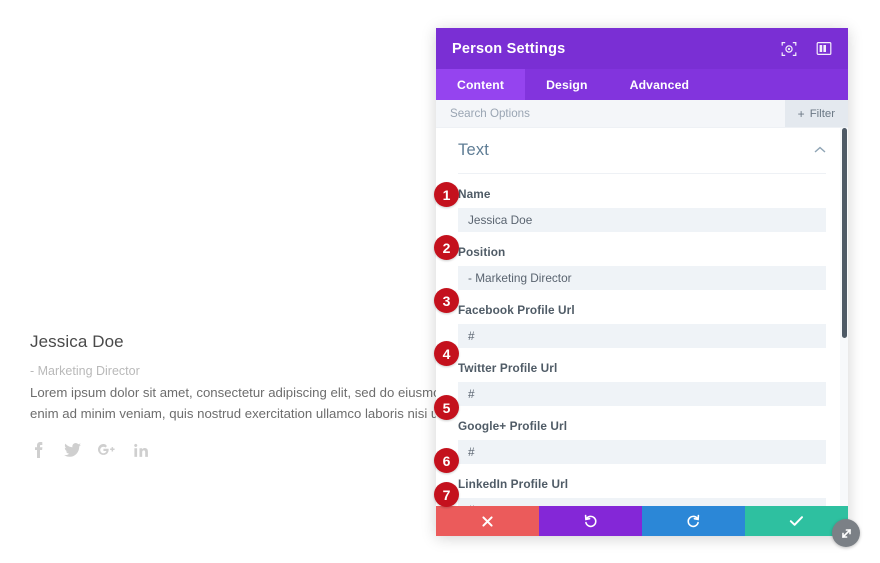  I want to click on input-facebook-url, so click(642, 336).